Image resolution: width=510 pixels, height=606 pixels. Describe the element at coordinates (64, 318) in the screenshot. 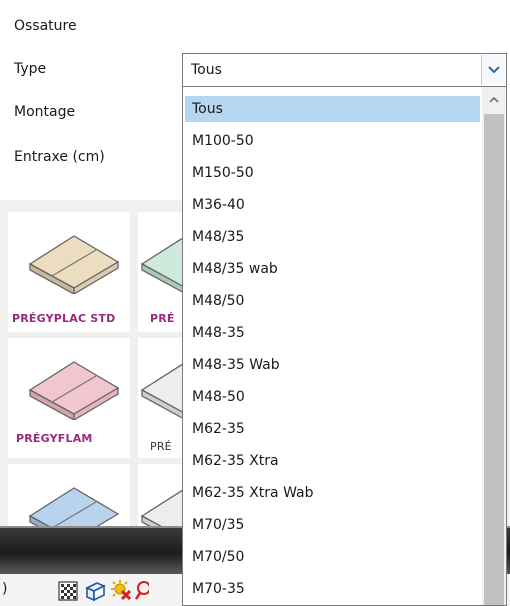

I see `product-name: PRÉGYPLAC STD` at that location.